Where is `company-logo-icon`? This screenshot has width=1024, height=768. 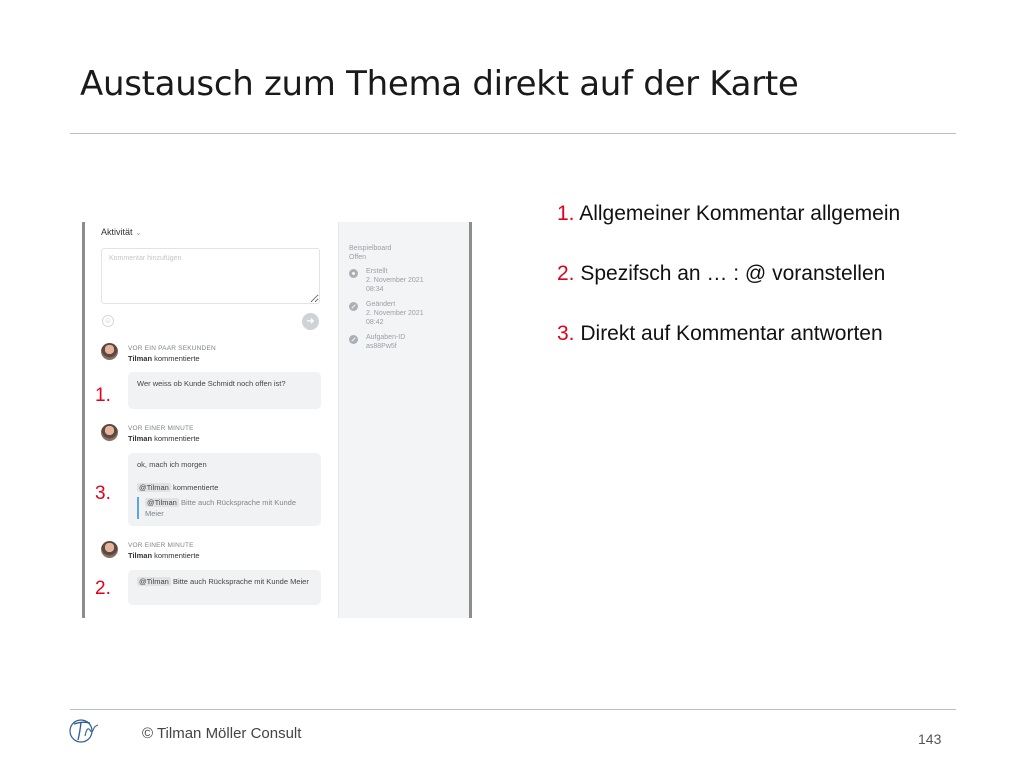 company-logo-icon is located at coordinates (84, 731).